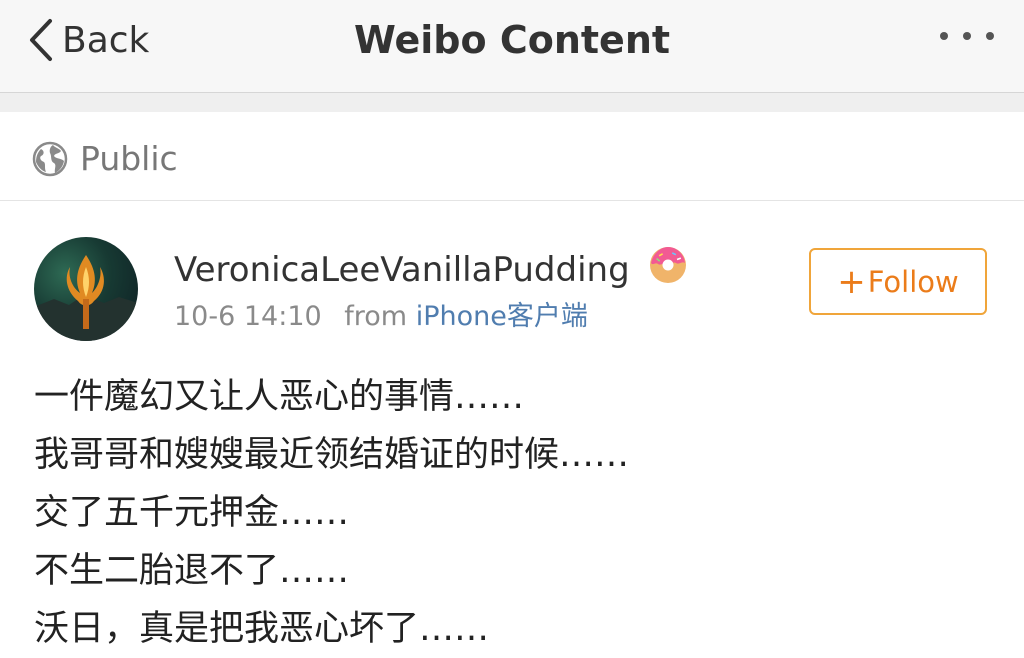 The height and width of the screenshot is (658, 1024). I want to click on nav-bar: Back Weibo Content, so click(512, 46).